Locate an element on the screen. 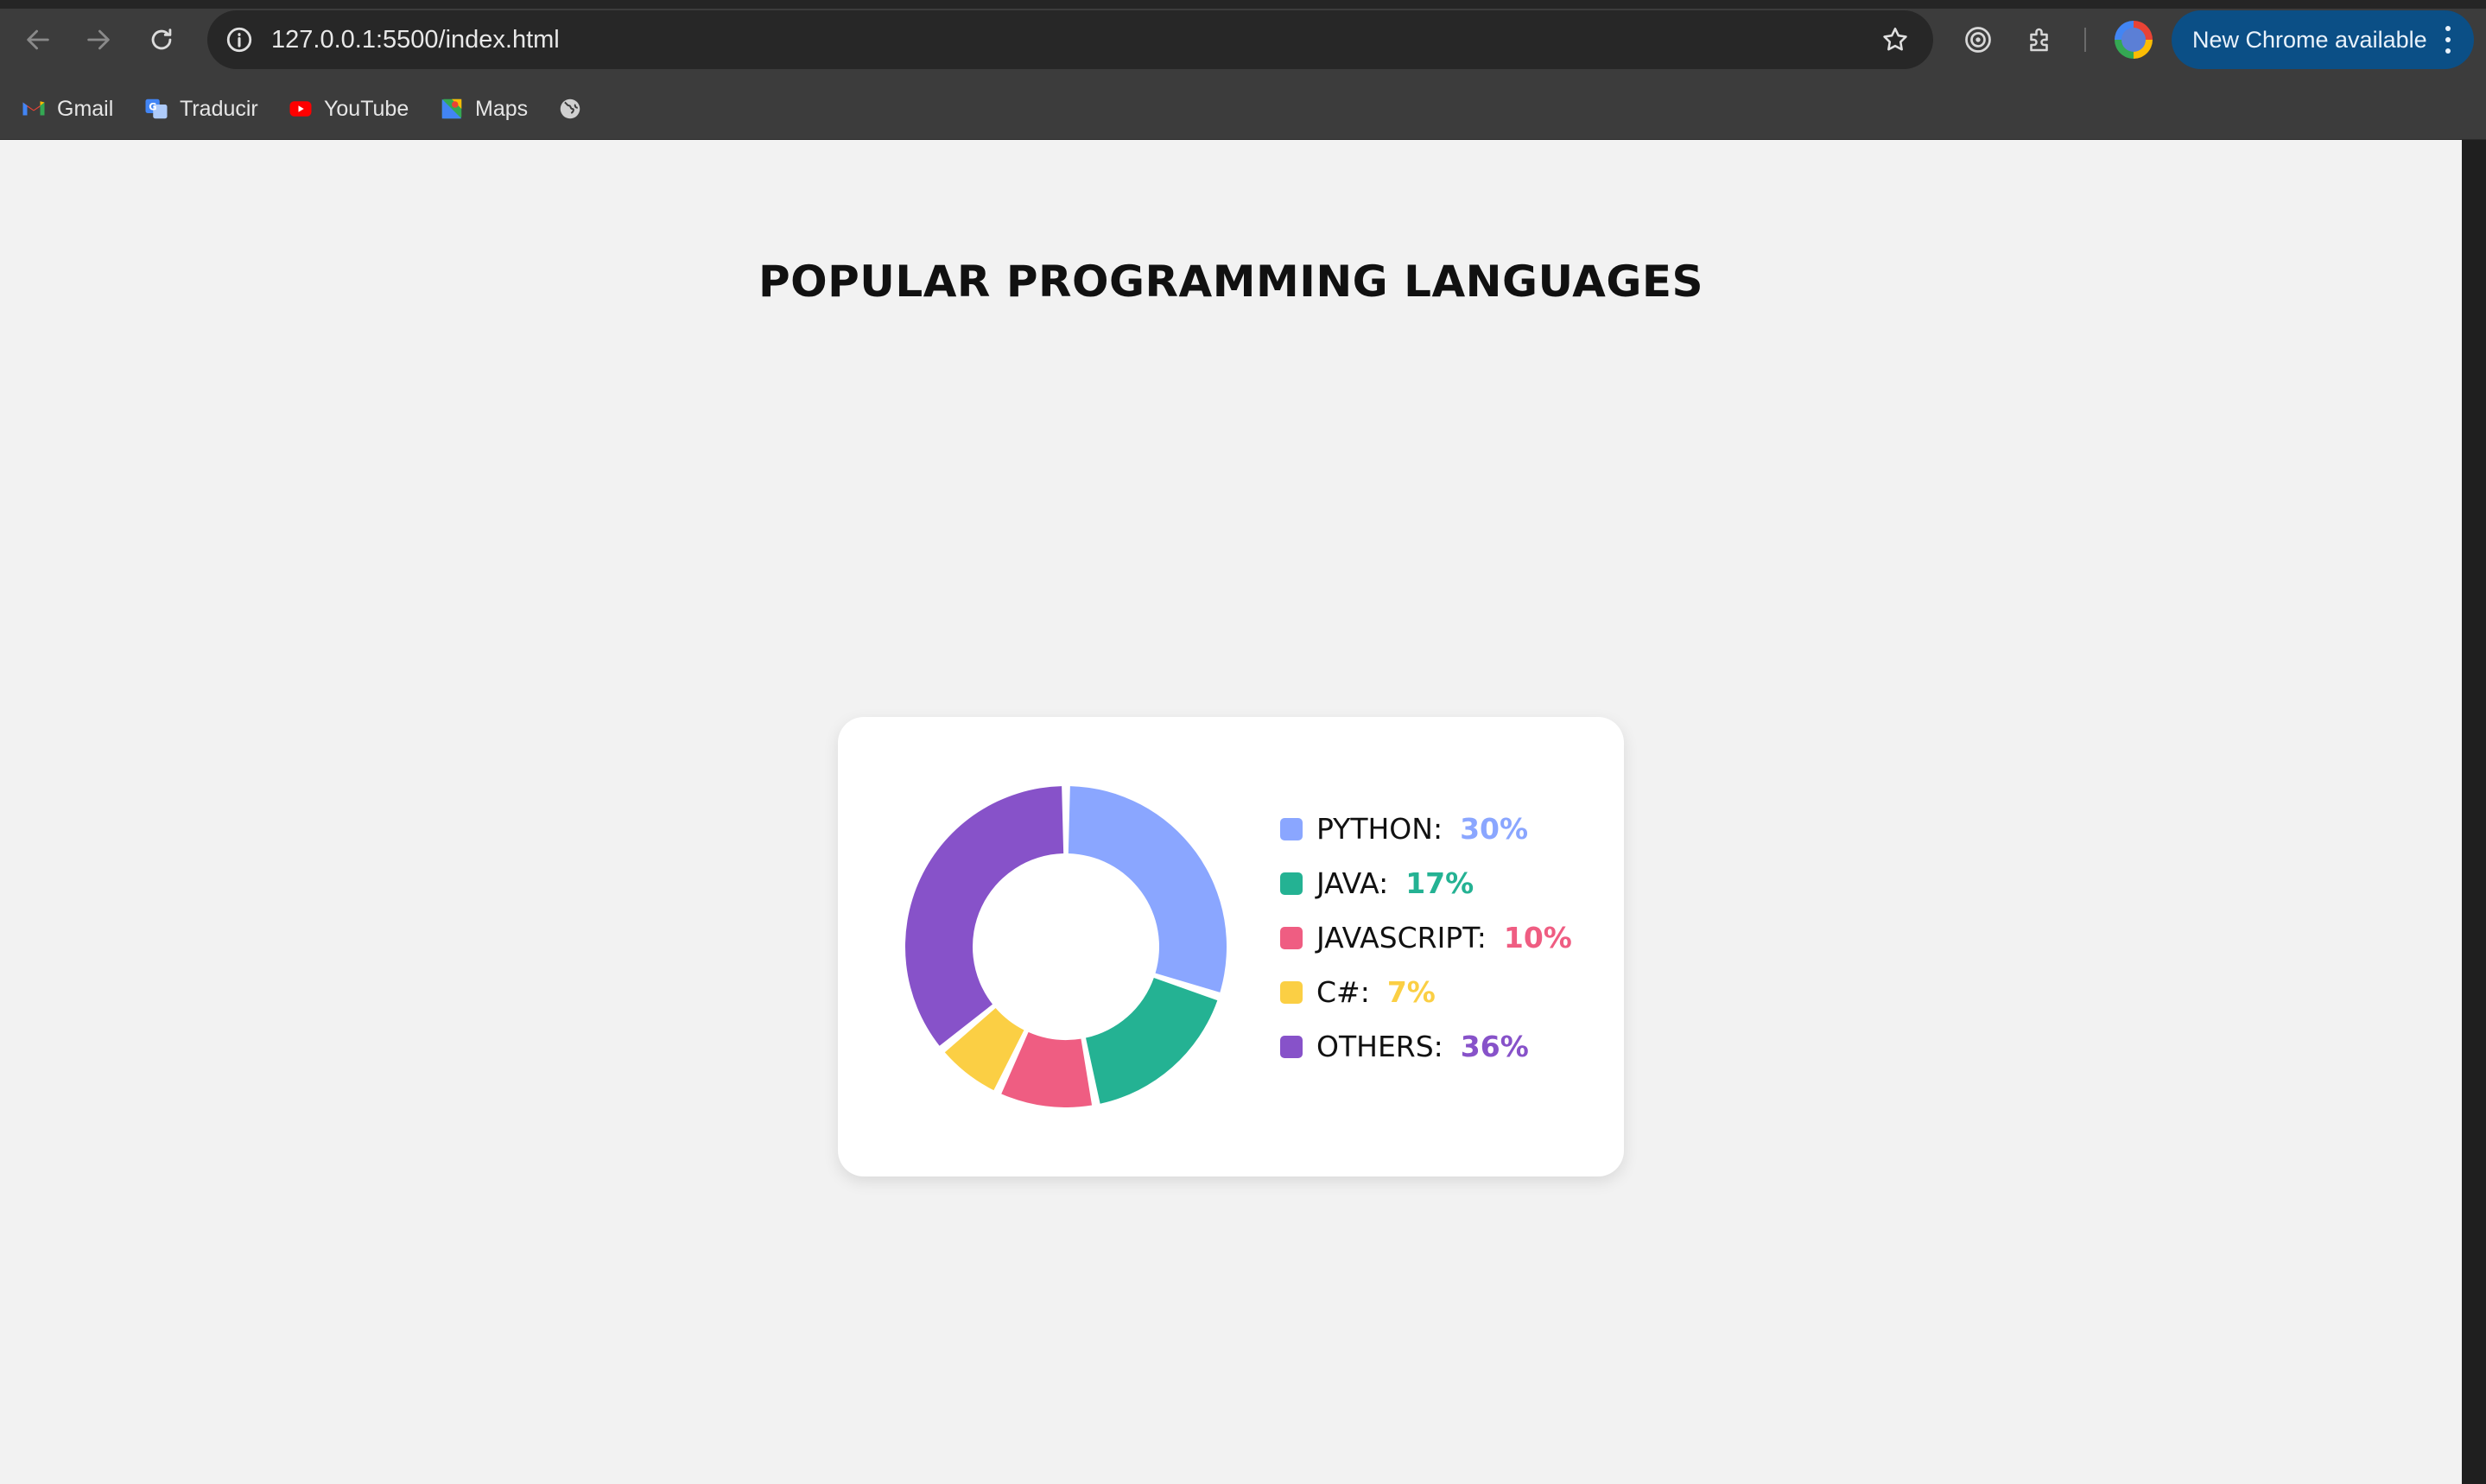  gmail-icon is located at coordinates (34, 109).